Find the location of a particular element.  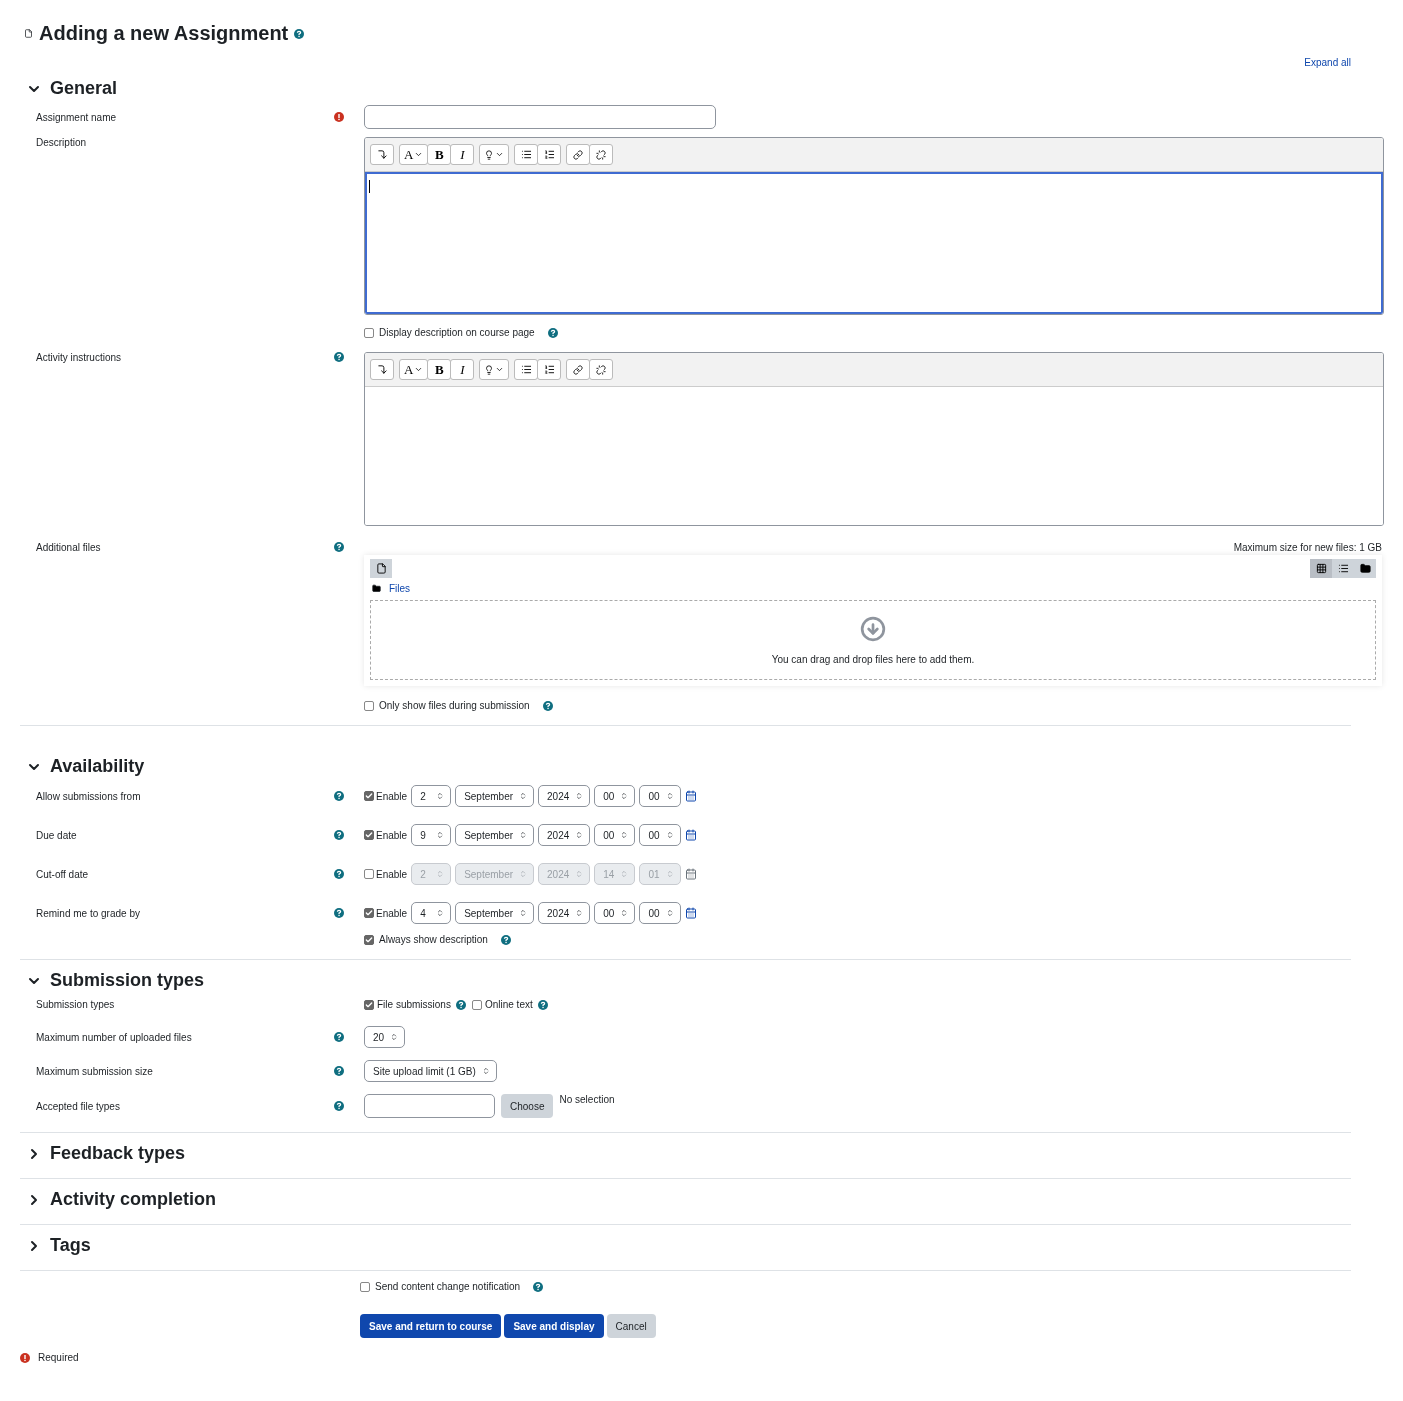

cancel-button: Cancel is located at coordinates (631, 1326).